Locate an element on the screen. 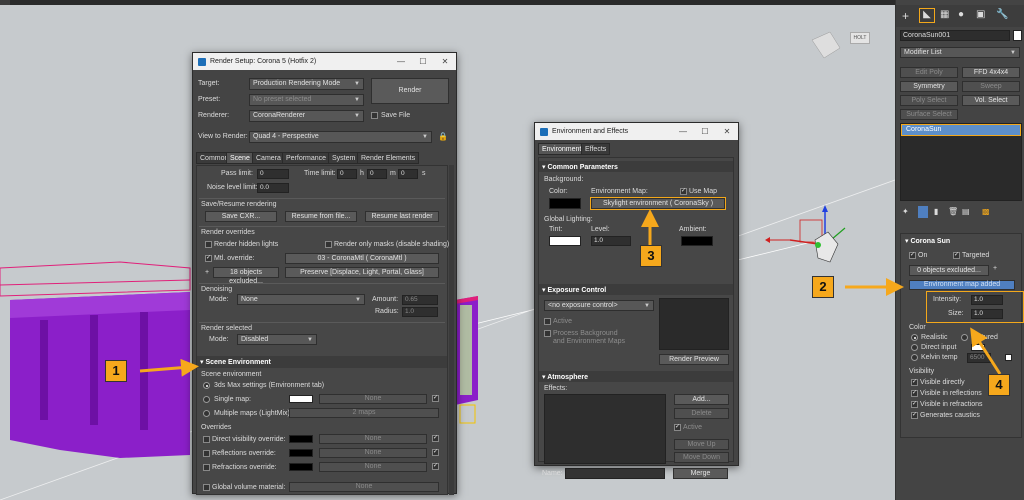 The image size is (1024, 500). callout-4: 4 is located at coordinates (999, 385).